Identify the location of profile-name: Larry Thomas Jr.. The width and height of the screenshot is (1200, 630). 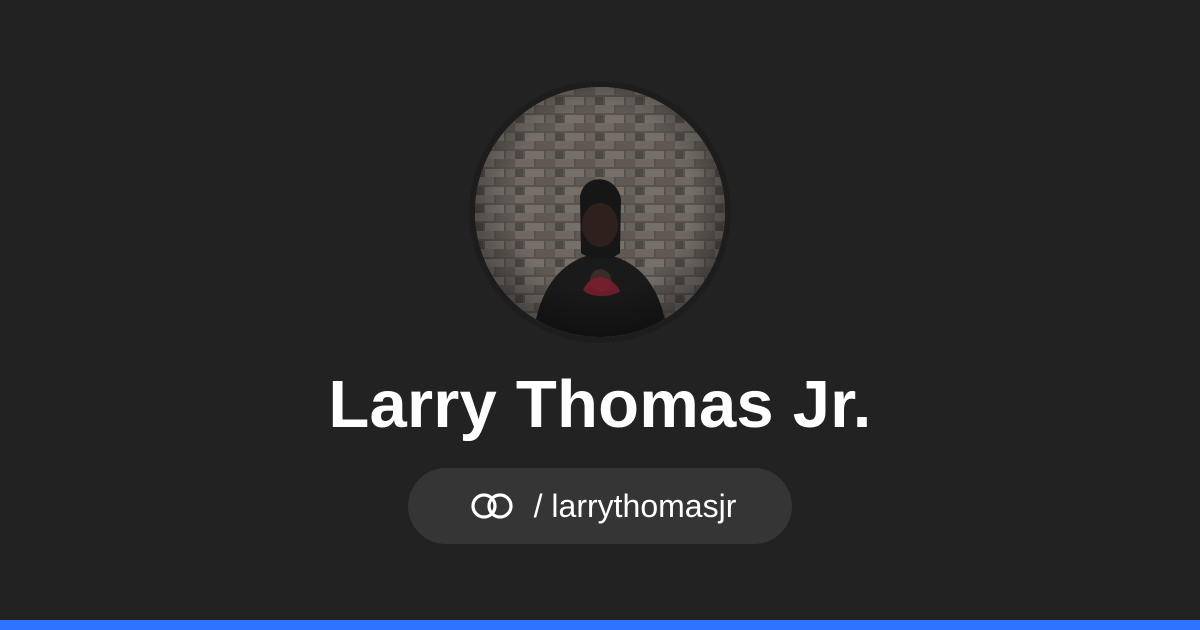
(600, 404).